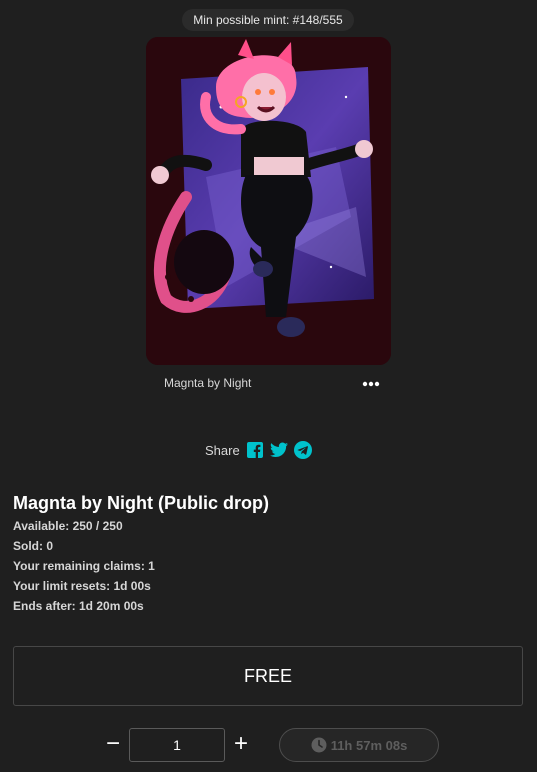  What do you see at coordinates (68, 526) in the screenshot?
I see `available-count: Available: 250 / 250` at bounding box center [68, 526].